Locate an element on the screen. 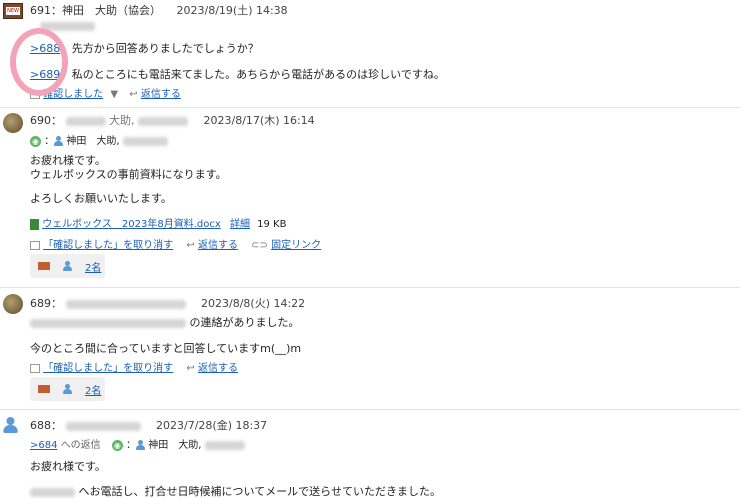 This screenshot has height=499, width=740. avatar-user-icon is located at coordinates (10, 425).